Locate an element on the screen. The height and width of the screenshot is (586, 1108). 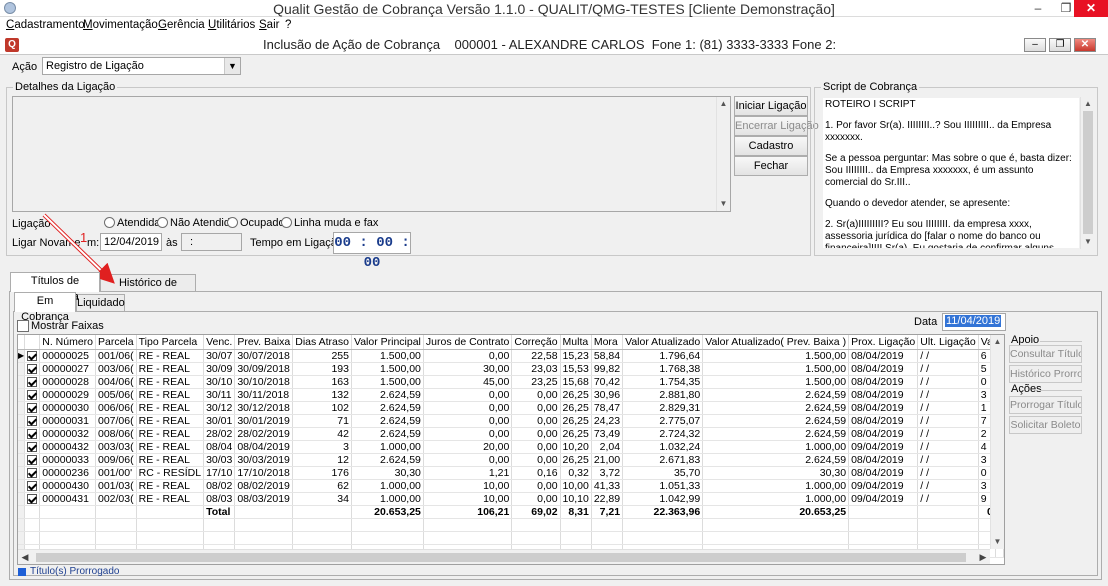
prorrogar-titulos-button: Prorrogar Títulos is located at coordinates (1045, 405).